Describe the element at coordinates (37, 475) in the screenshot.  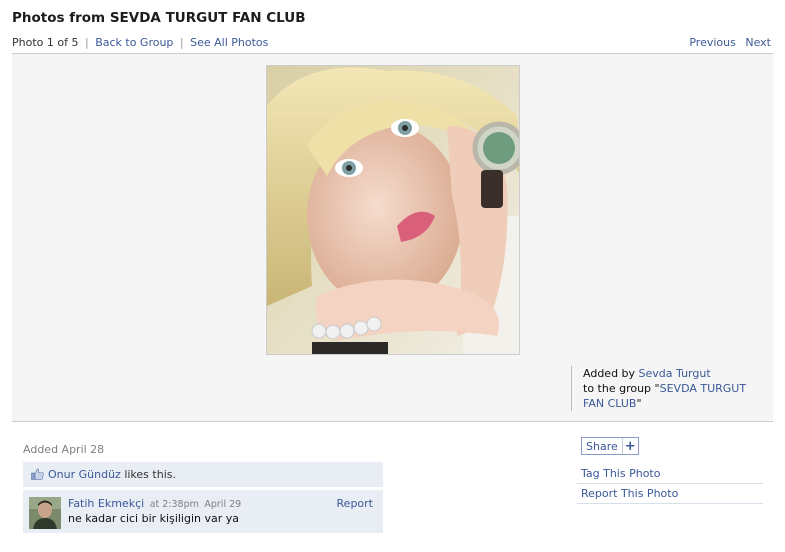
I see `thumbs-up-icon` at that location.